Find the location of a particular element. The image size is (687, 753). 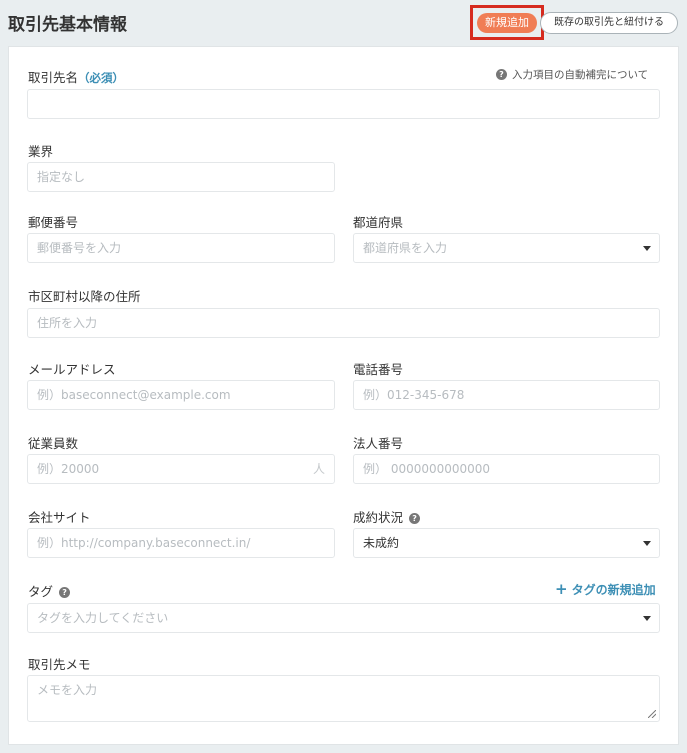

resize-handle-icon is located at coordinates (652, 714).